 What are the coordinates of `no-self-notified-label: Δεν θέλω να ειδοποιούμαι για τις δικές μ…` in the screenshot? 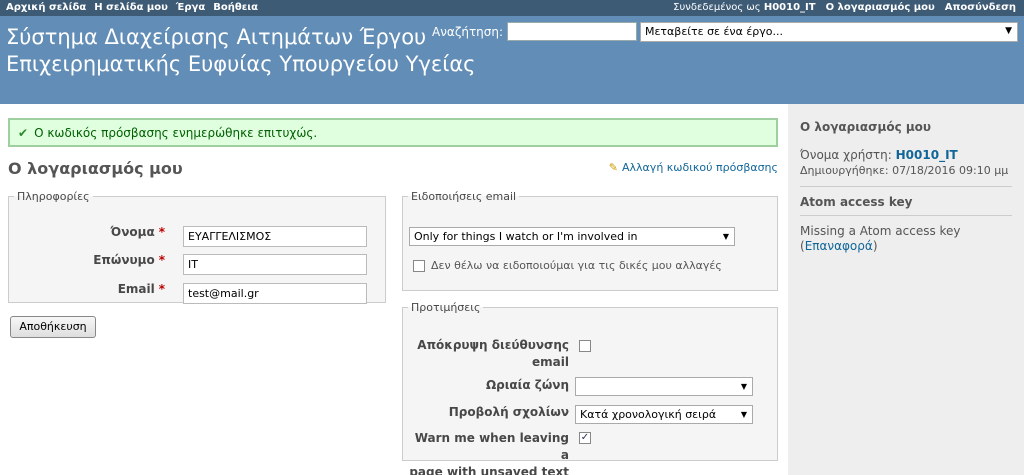 It's located at (576, 265).